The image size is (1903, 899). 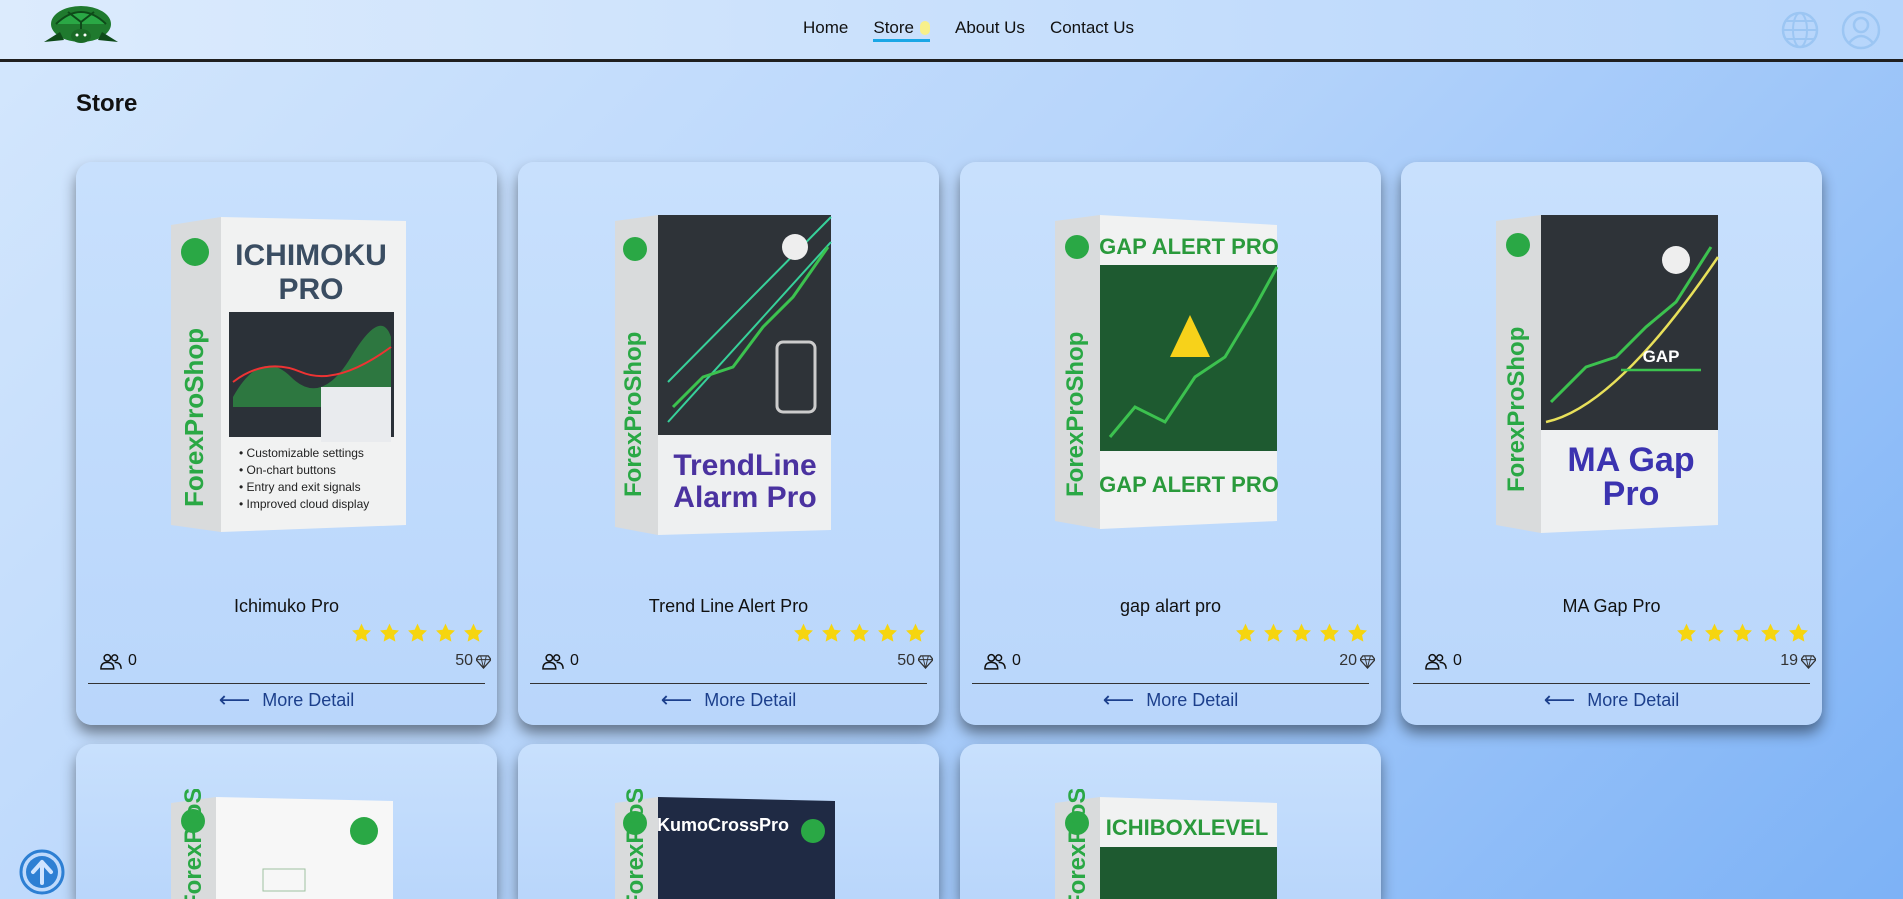 I want to click on user-icon, so click(x=1861, y=30).